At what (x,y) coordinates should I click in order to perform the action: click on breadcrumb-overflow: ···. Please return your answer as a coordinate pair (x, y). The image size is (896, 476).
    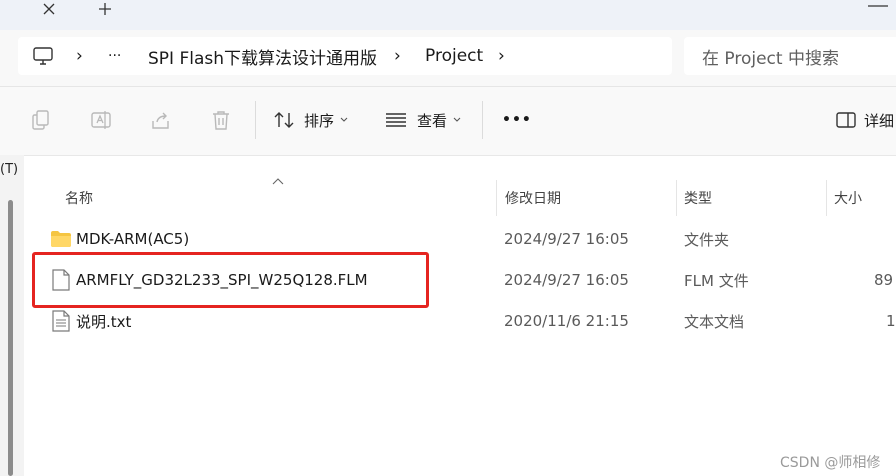
    Looking at the image, I should click on (114, 56).